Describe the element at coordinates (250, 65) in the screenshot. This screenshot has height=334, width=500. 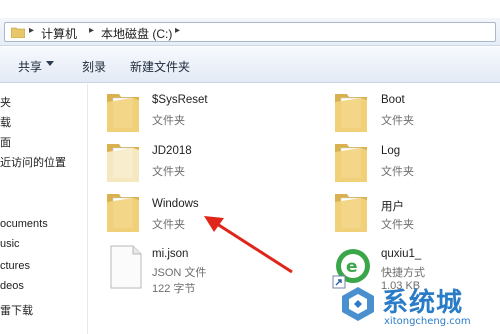
I see `command-bar: 共享 刻录 新建文件夹` at that location.